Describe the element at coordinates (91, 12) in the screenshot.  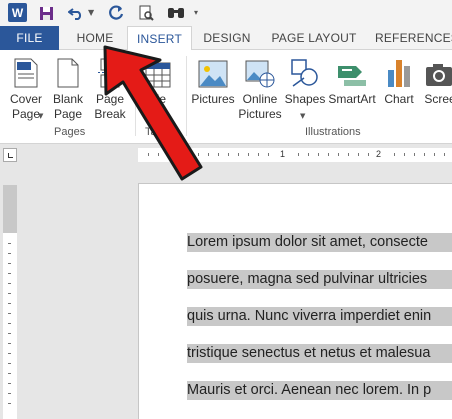
I see `undo-dropdown-icon: ▼` at that location.